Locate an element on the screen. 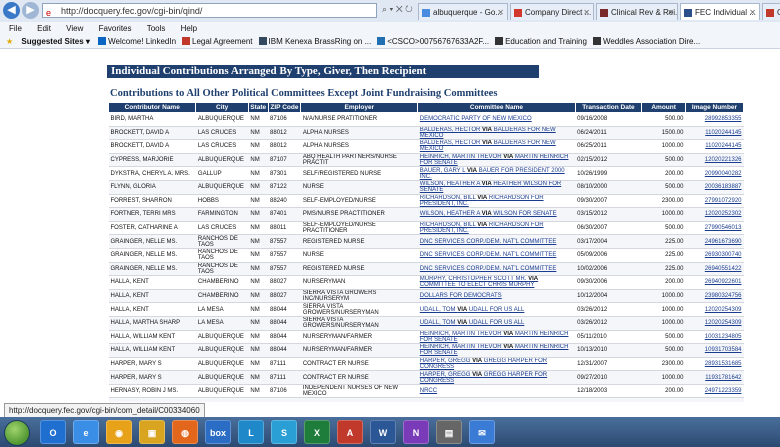 The height and width of the screenshot is (447, 780). cell-image: 10031234805 is located at coordinates (714, 337).